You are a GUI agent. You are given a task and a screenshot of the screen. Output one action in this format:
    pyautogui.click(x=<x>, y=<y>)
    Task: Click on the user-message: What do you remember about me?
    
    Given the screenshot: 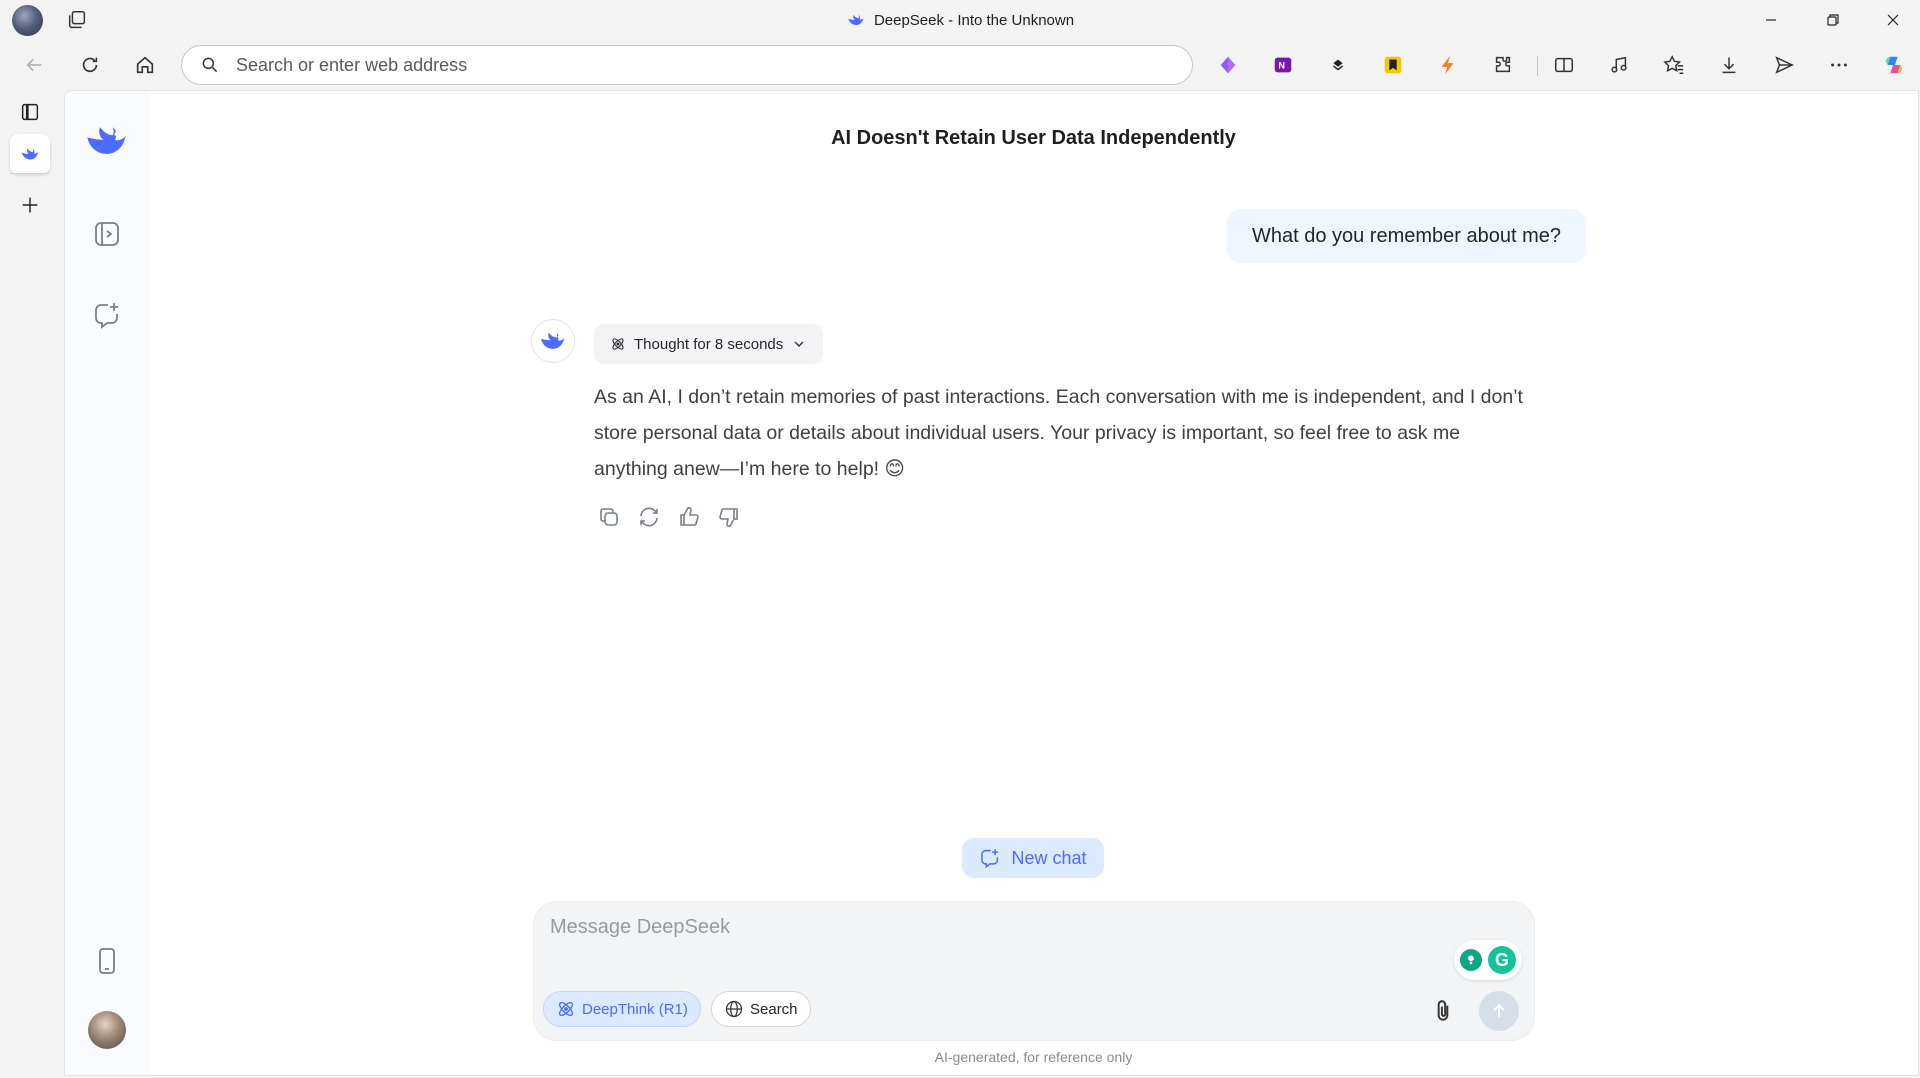 What is the action you would take?
    pyautogui.click(x=1406, y=236)
    